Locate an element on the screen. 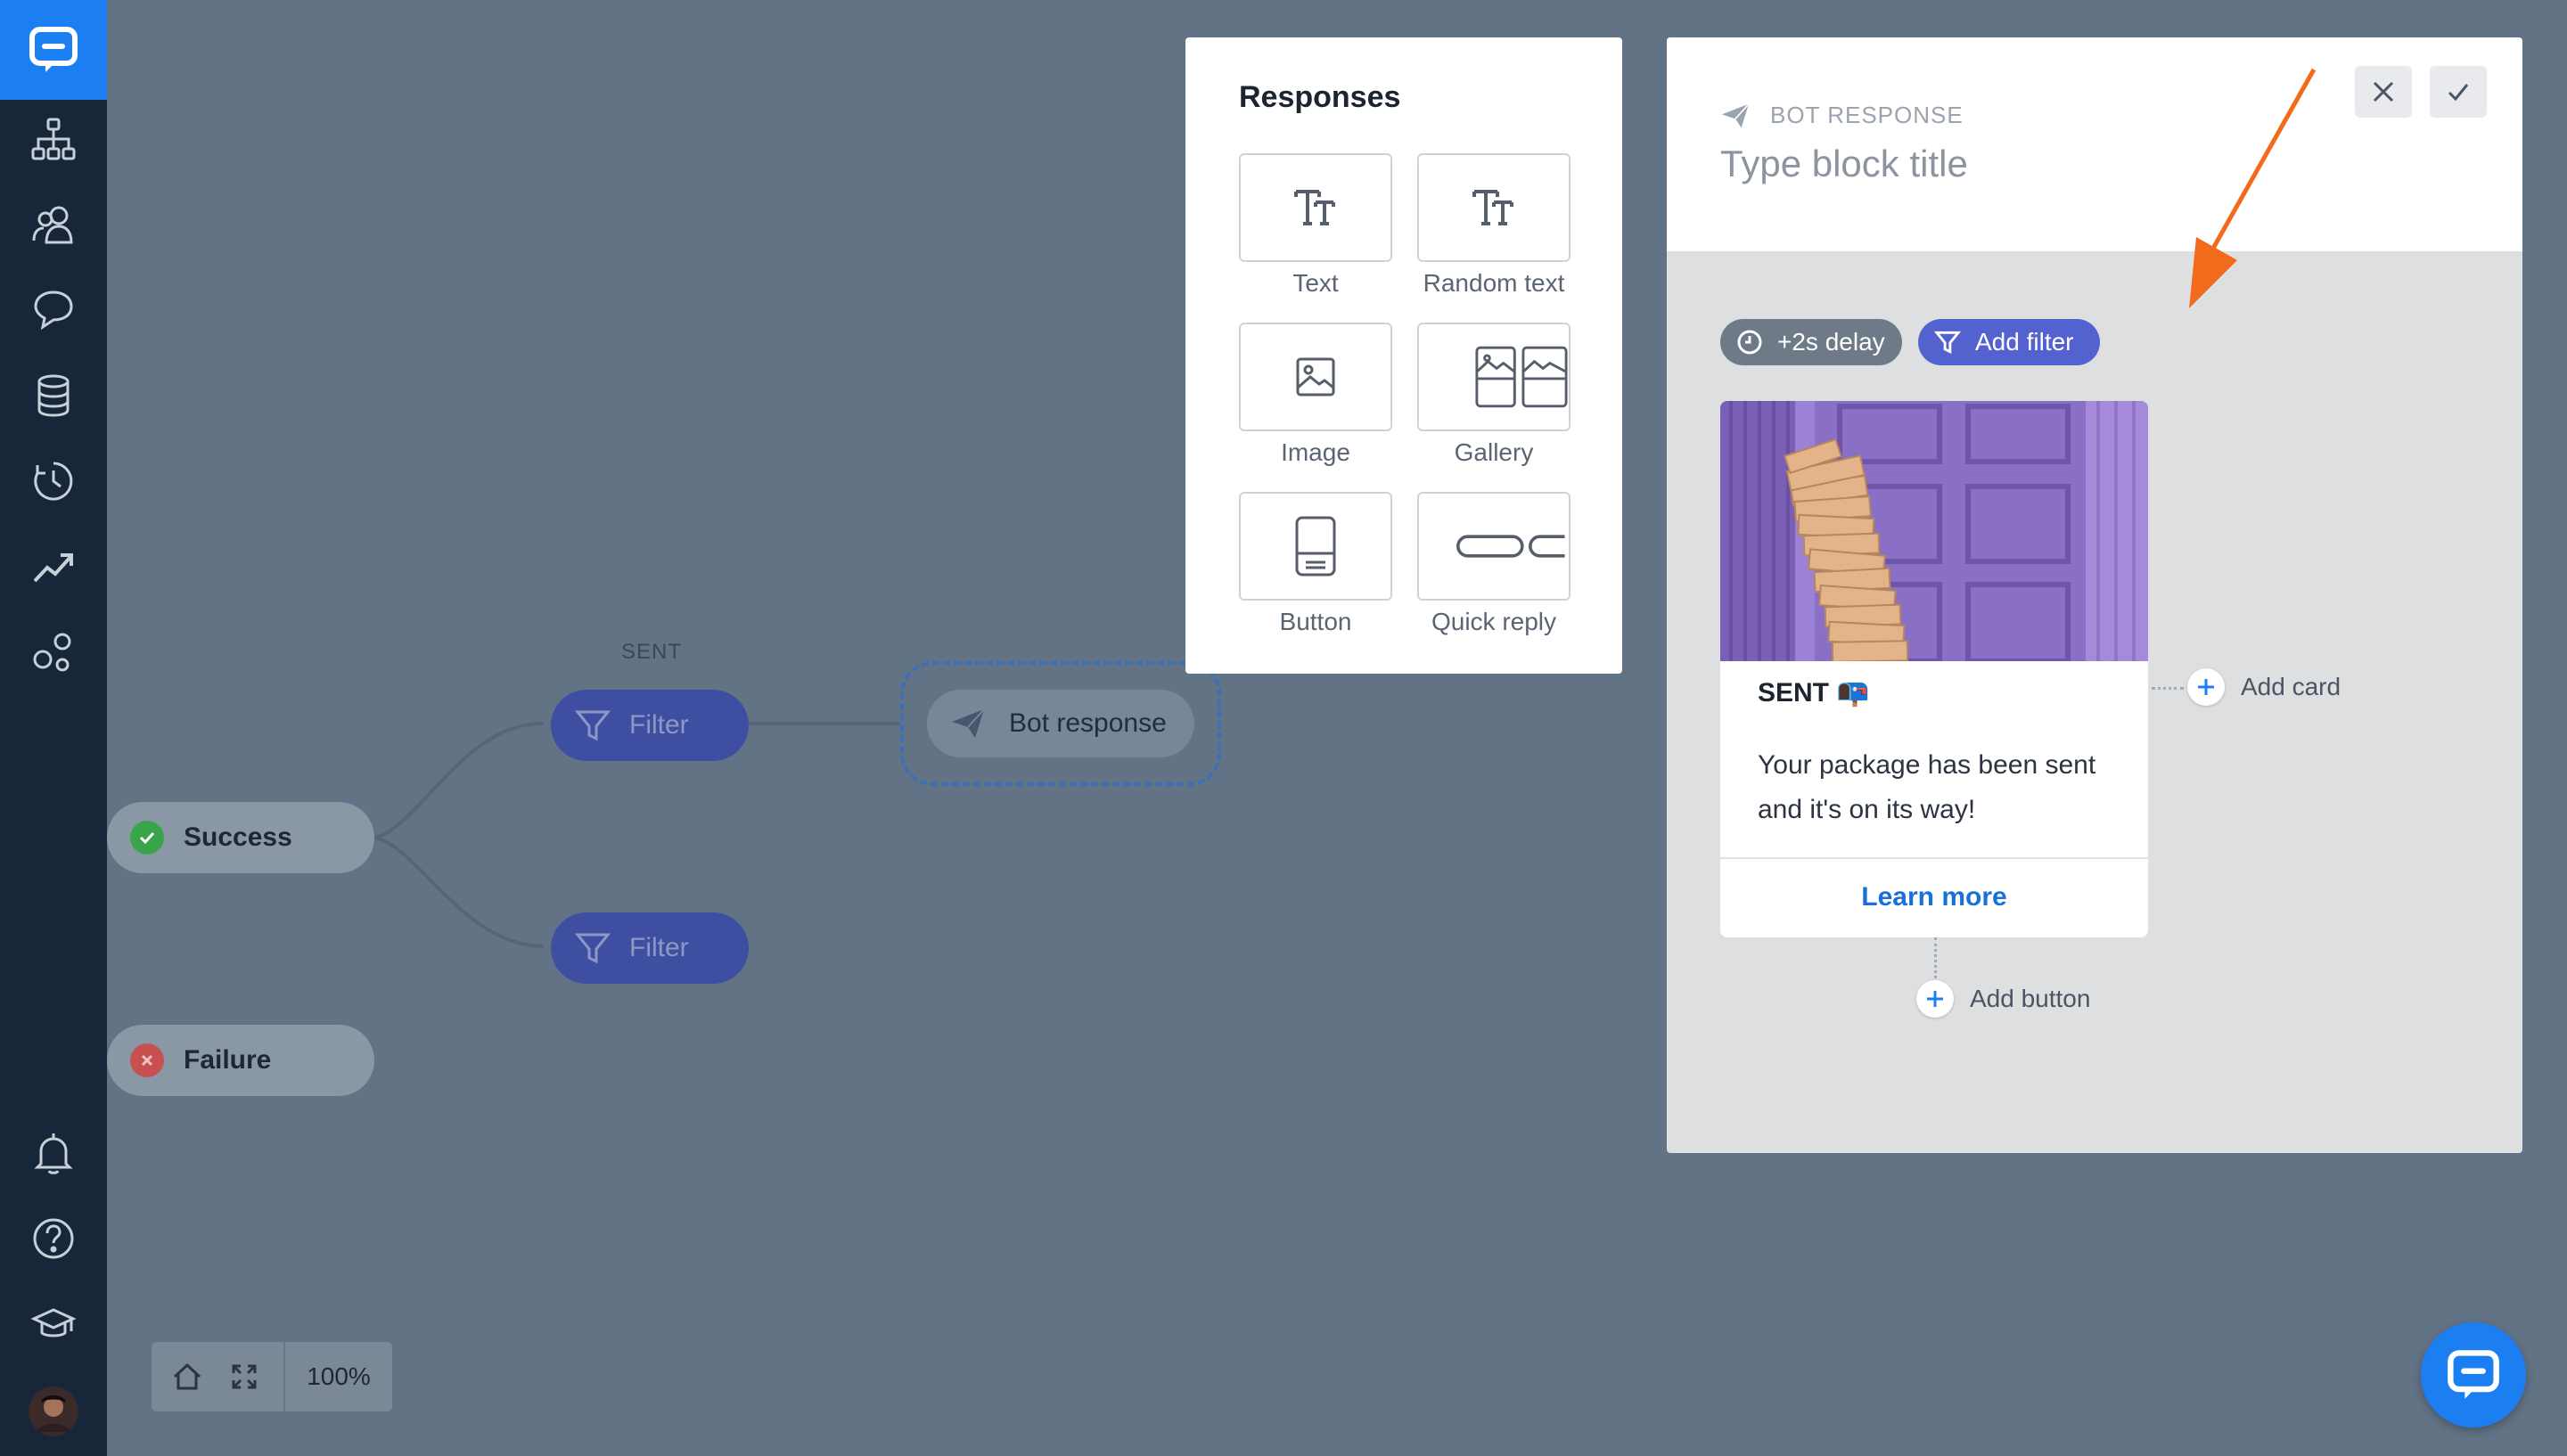 The width and height of the screenshot is (2567, 1456). add-card-label: Add card is located at coordinates (2291, 687).